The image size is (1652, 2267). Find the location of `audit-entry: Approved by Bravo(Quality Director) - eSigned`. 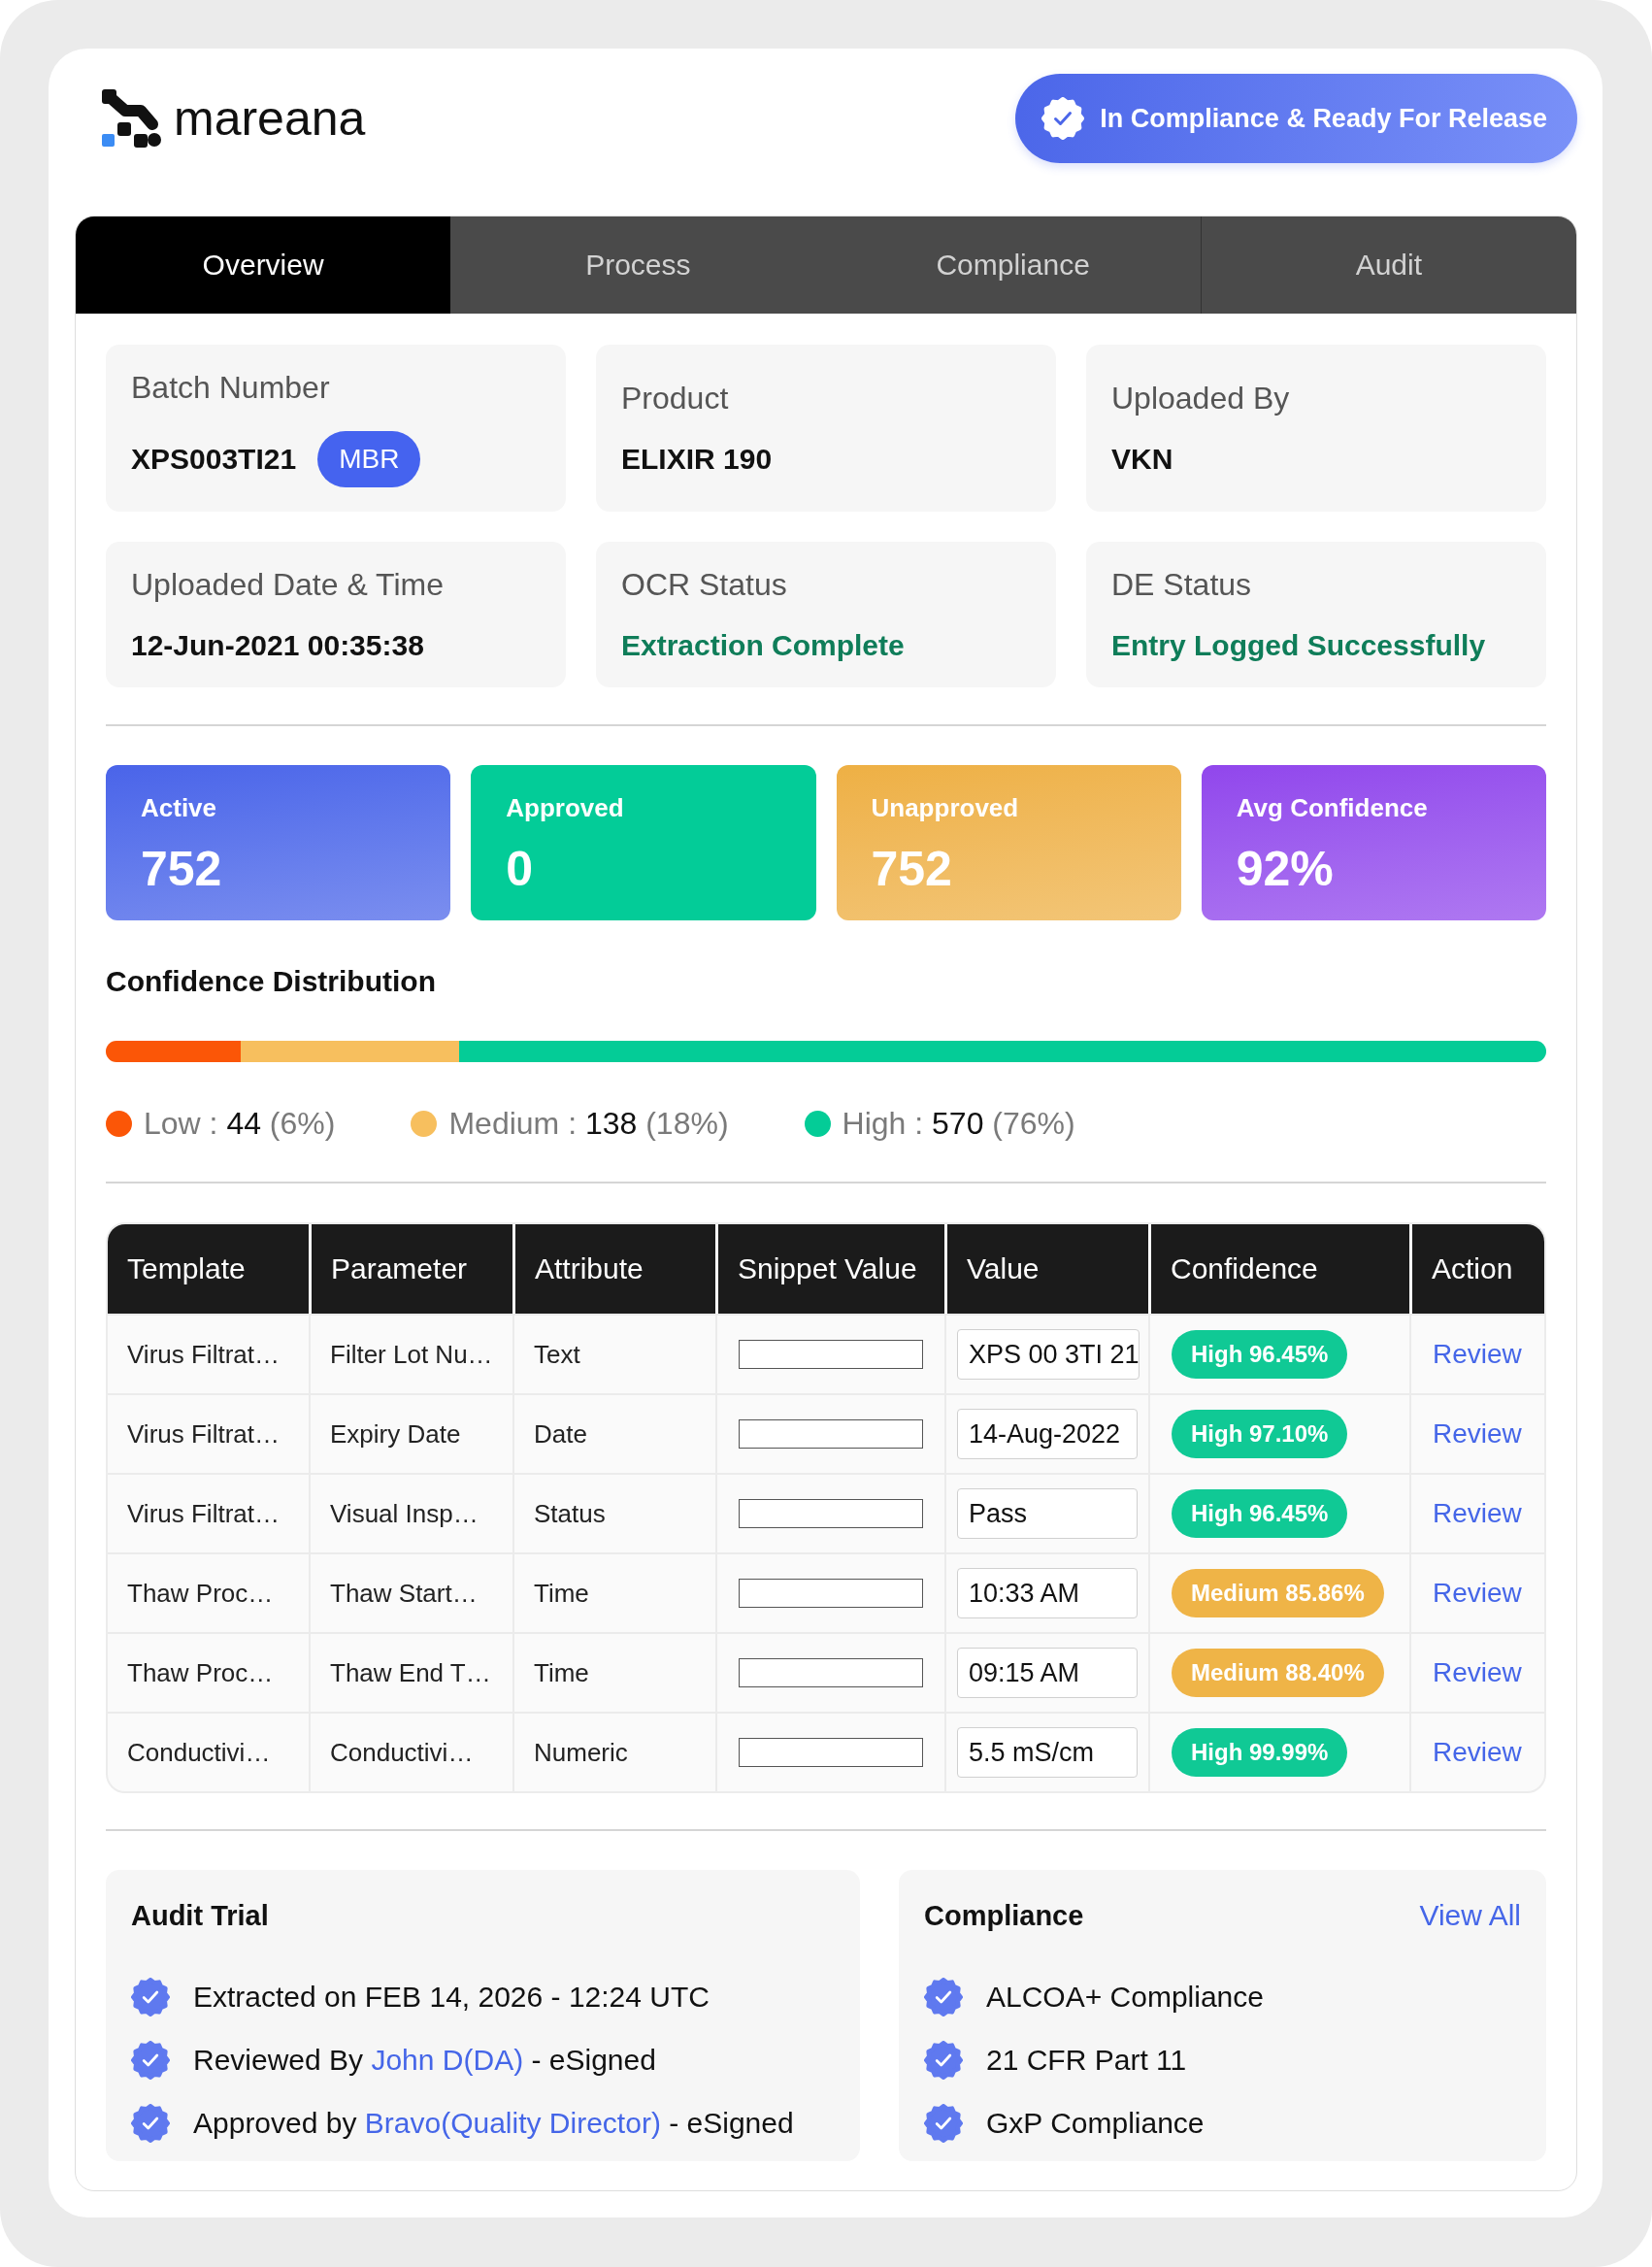

audit-entry: Approved by Bravo(Quality Director) - eSigned is located at coordinates (494, 2123).